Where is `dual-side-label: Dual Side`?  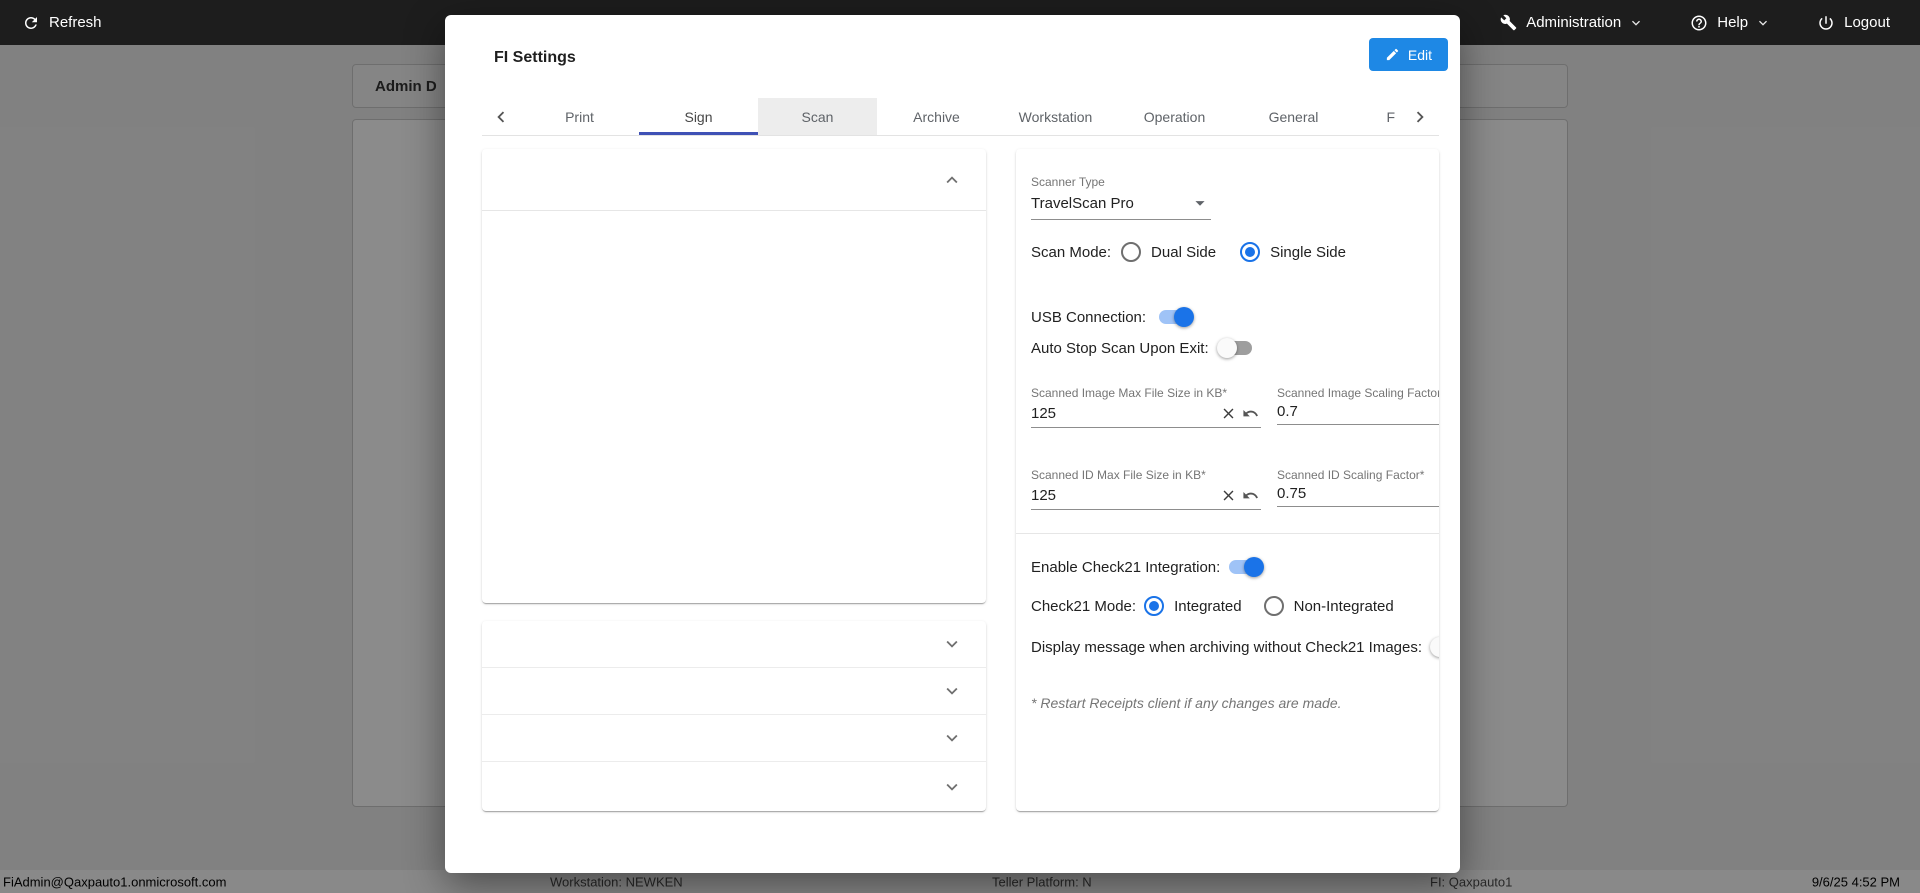 dual-side-label: Dual Side is located at coordinates (1184, 252).